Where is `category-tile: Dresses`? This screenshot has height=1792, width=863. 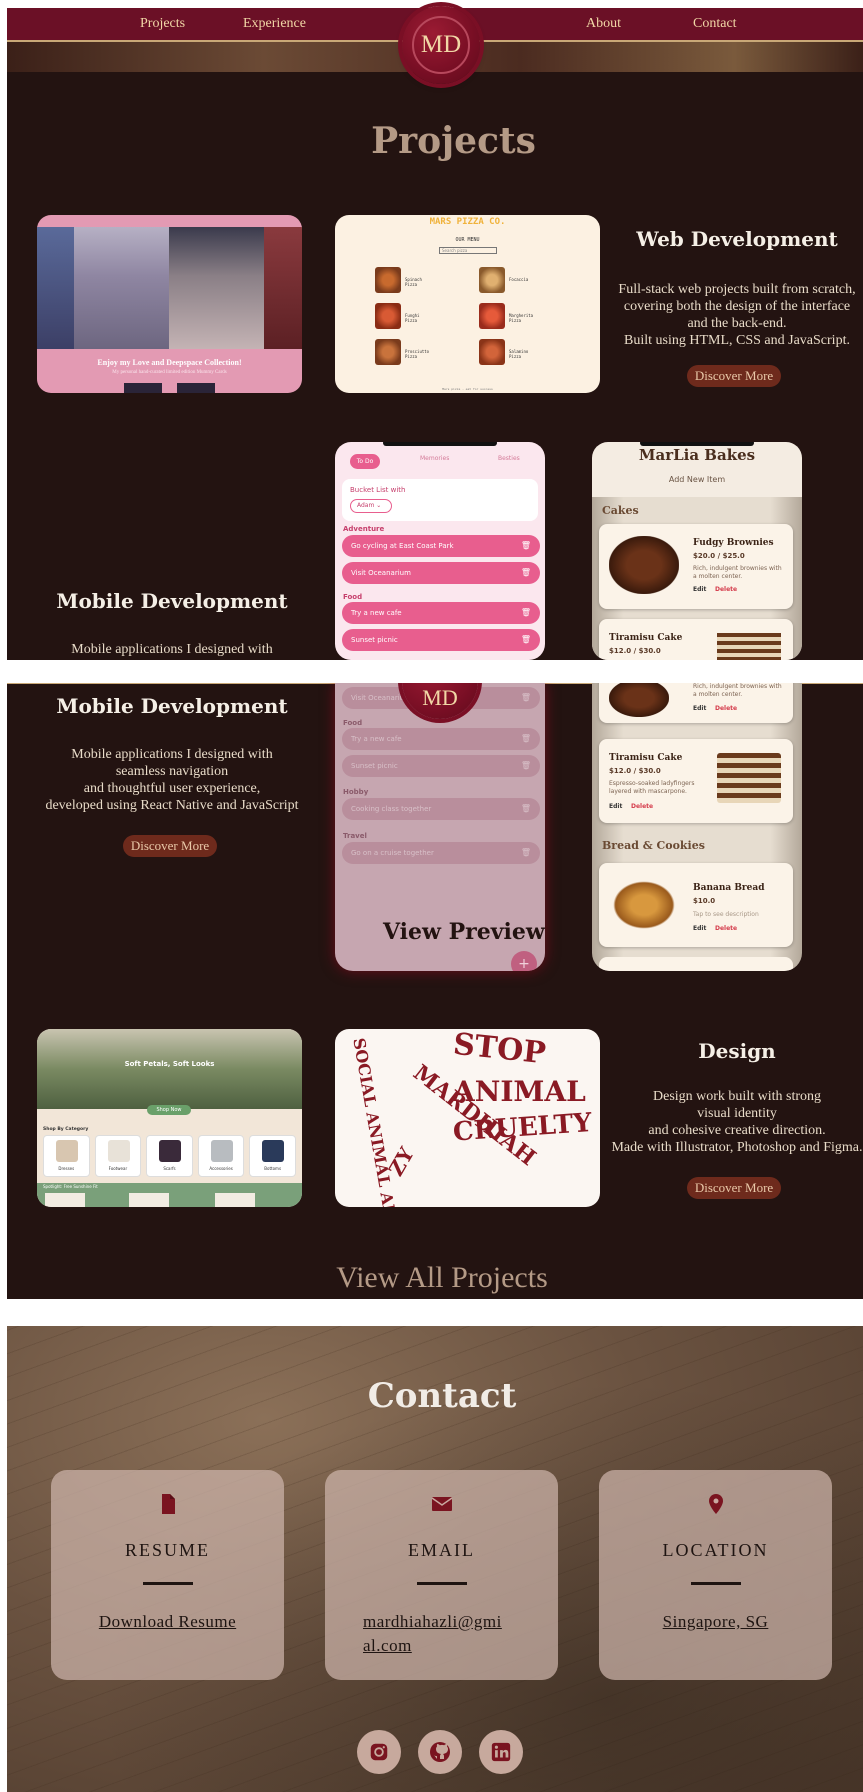 category-tile: Dresses is located at coordinates (66, 1156).